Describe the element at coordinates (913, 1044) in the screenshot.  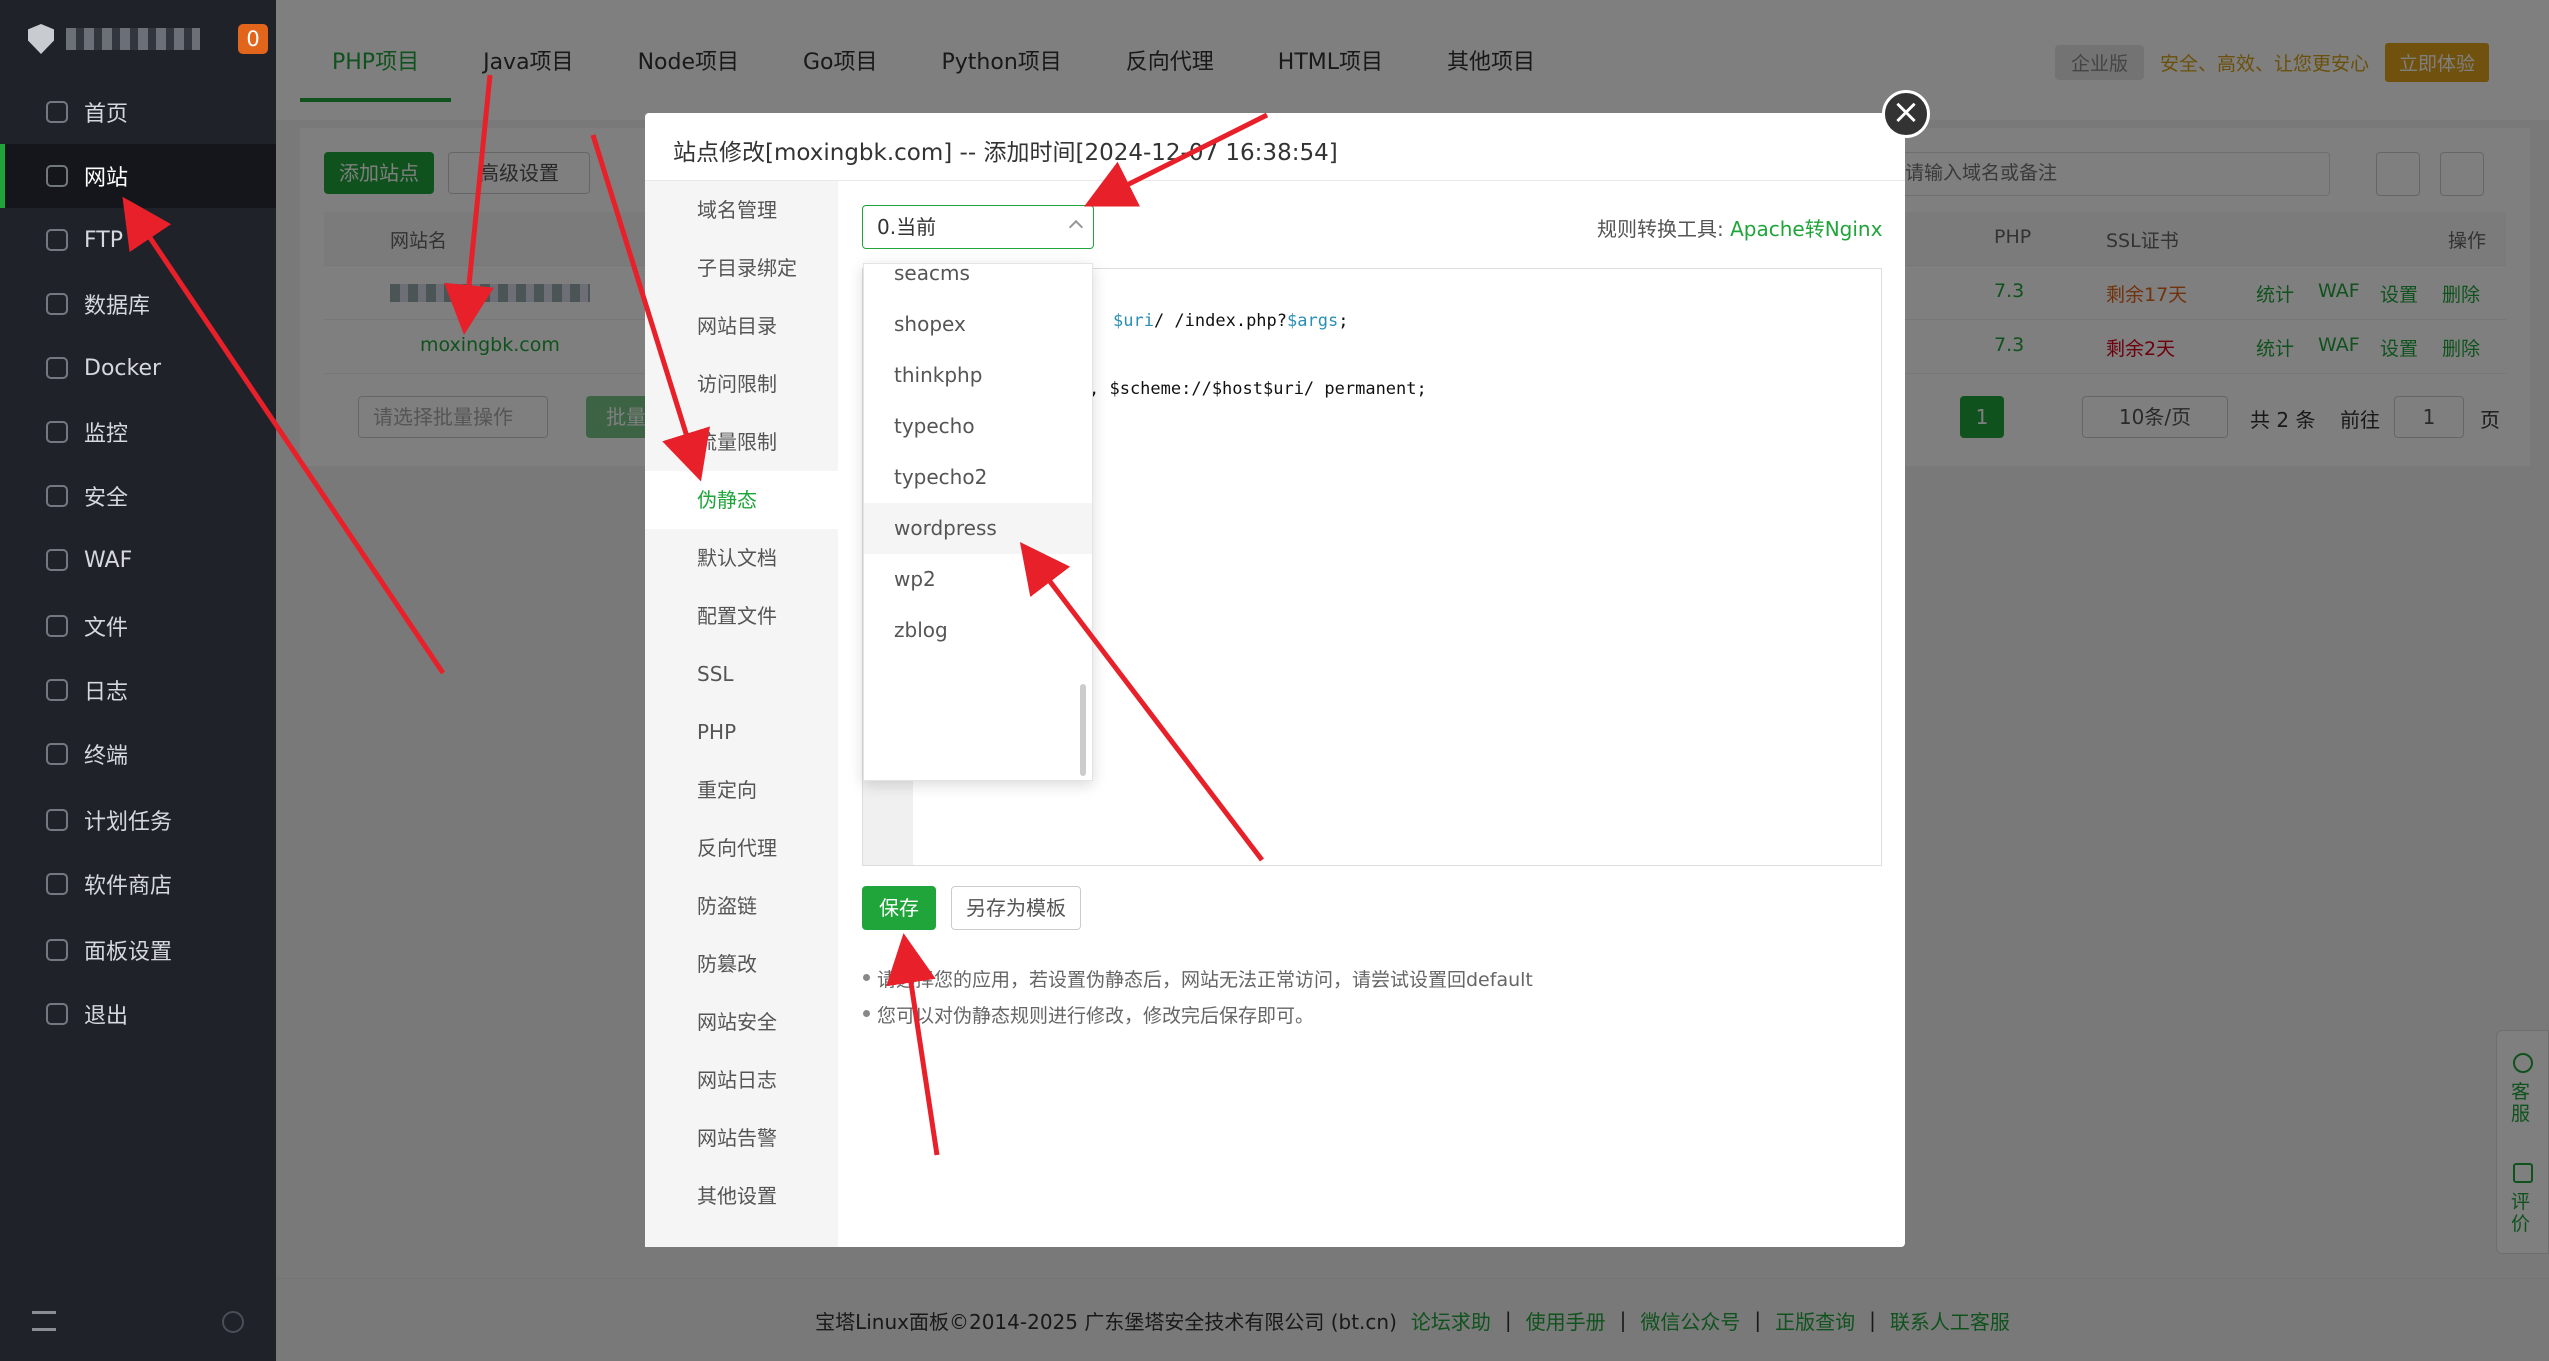
I see `arrow-to-save-button` at that location.